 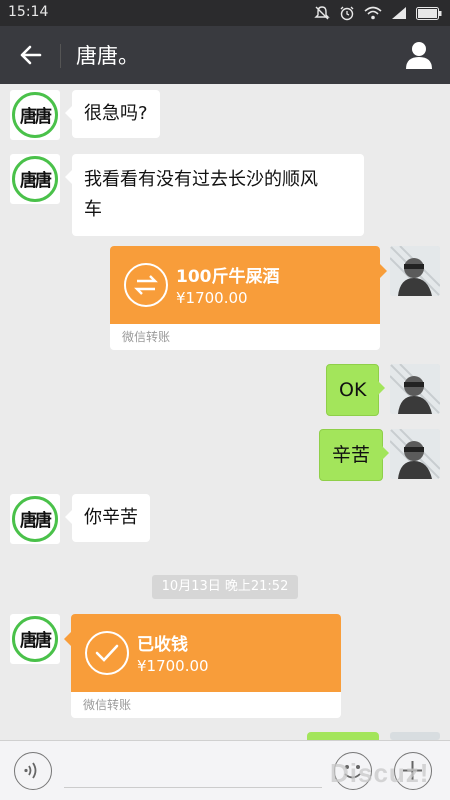 I want to click on voice-icon, so click(x=33, y=771).